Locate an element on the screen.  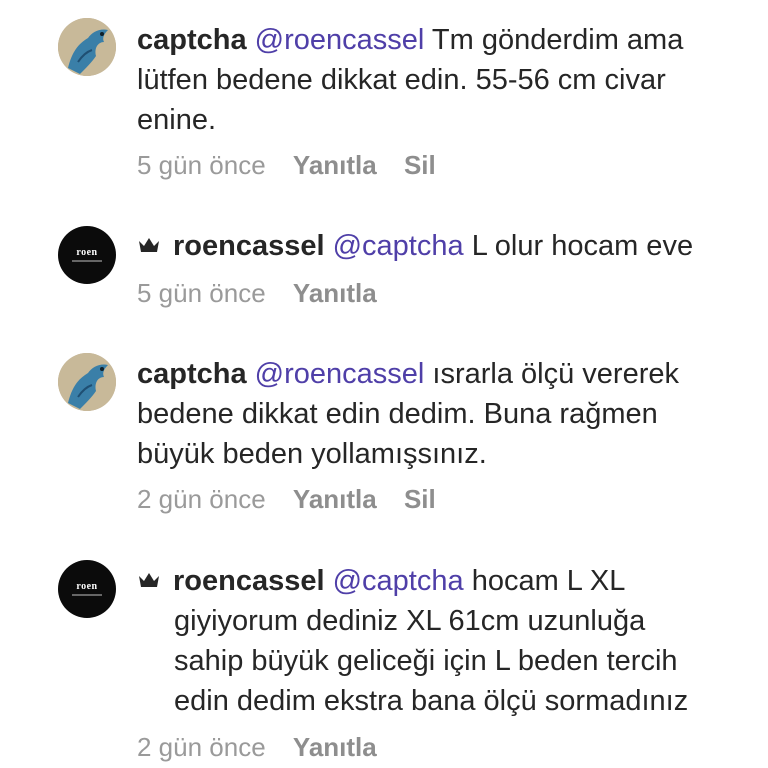
comment-text-line: edin dedim ekstra bana ölçü sormadınız is located at coordinates (431, 701).